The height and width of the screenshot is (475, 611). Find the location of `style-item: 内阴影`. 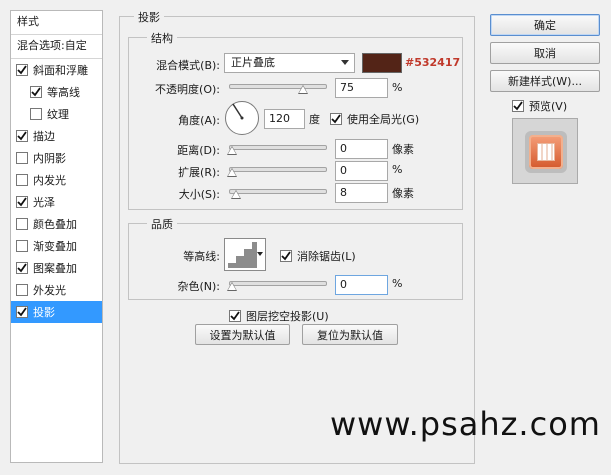

style-item: 内阴影 is located at coordinates (56, 158).